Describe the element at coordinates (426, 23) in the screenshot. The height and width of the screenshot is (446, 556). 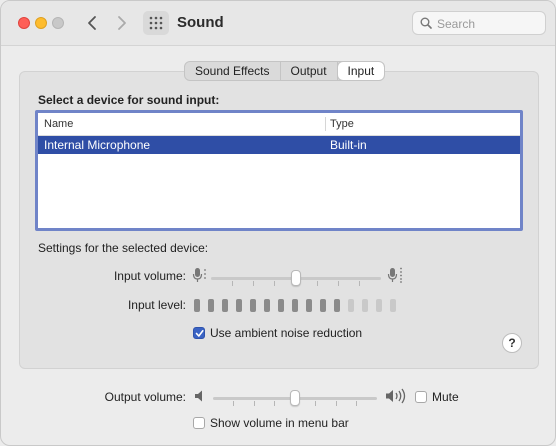
I see `search-icon` at that location.